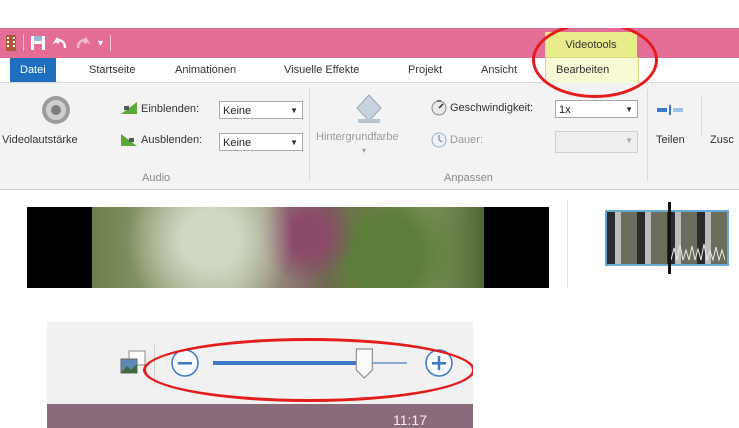 The image size is (739, 428). Describe the element at coordinates (670, 140) in the screenshot. I see `split-button: Teilen` at that location.